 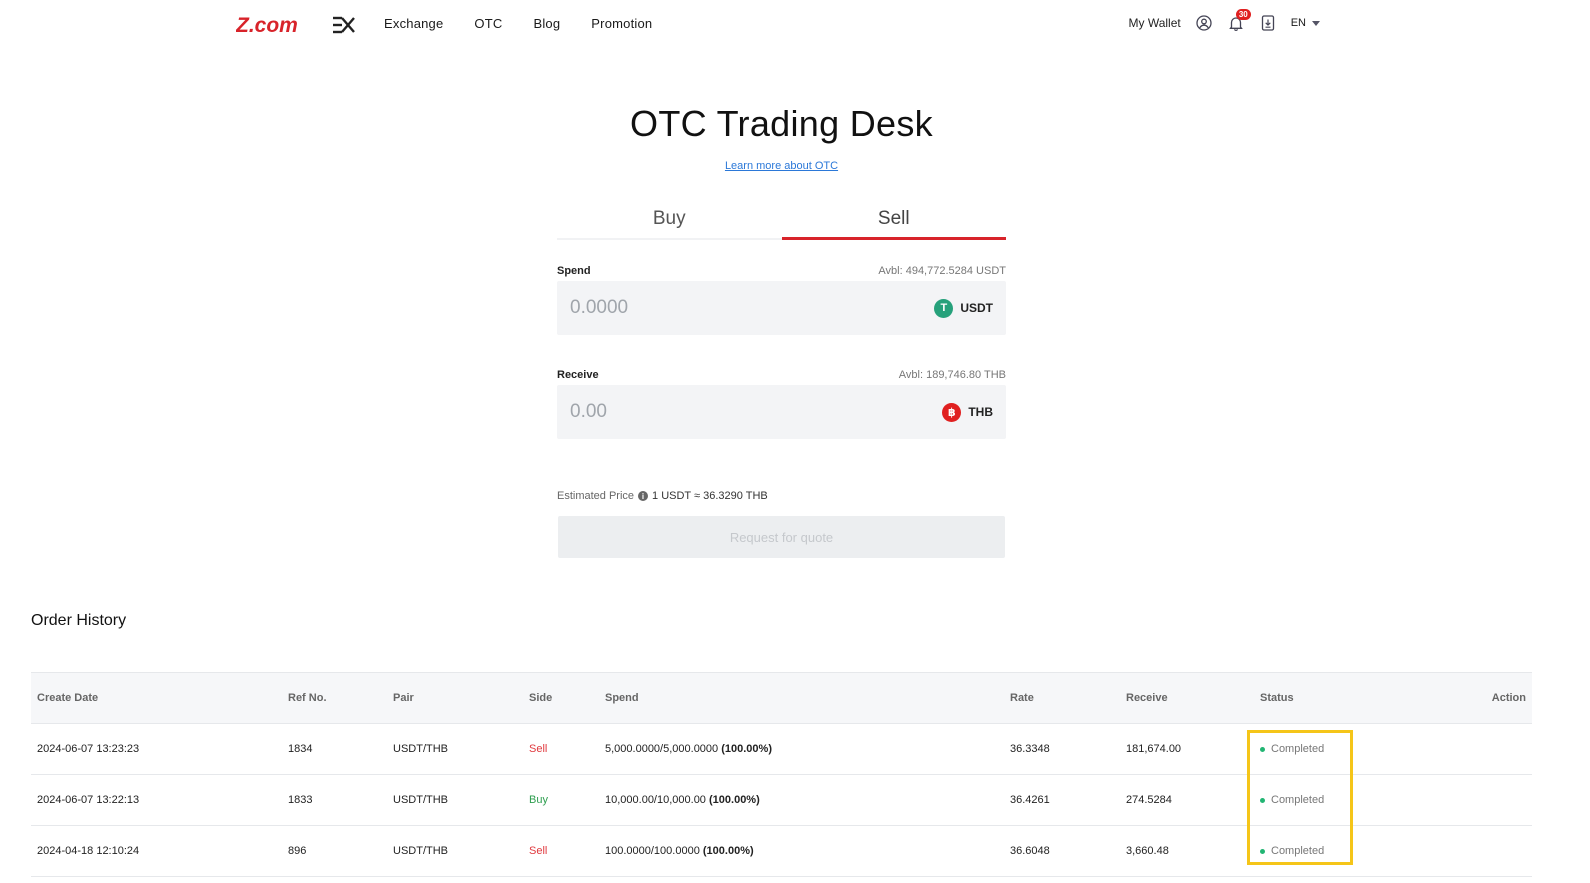 What do you see at coordinates (643, 496) in the screenshot?
I see `info-icon: i` at bounding box center [643, 496].